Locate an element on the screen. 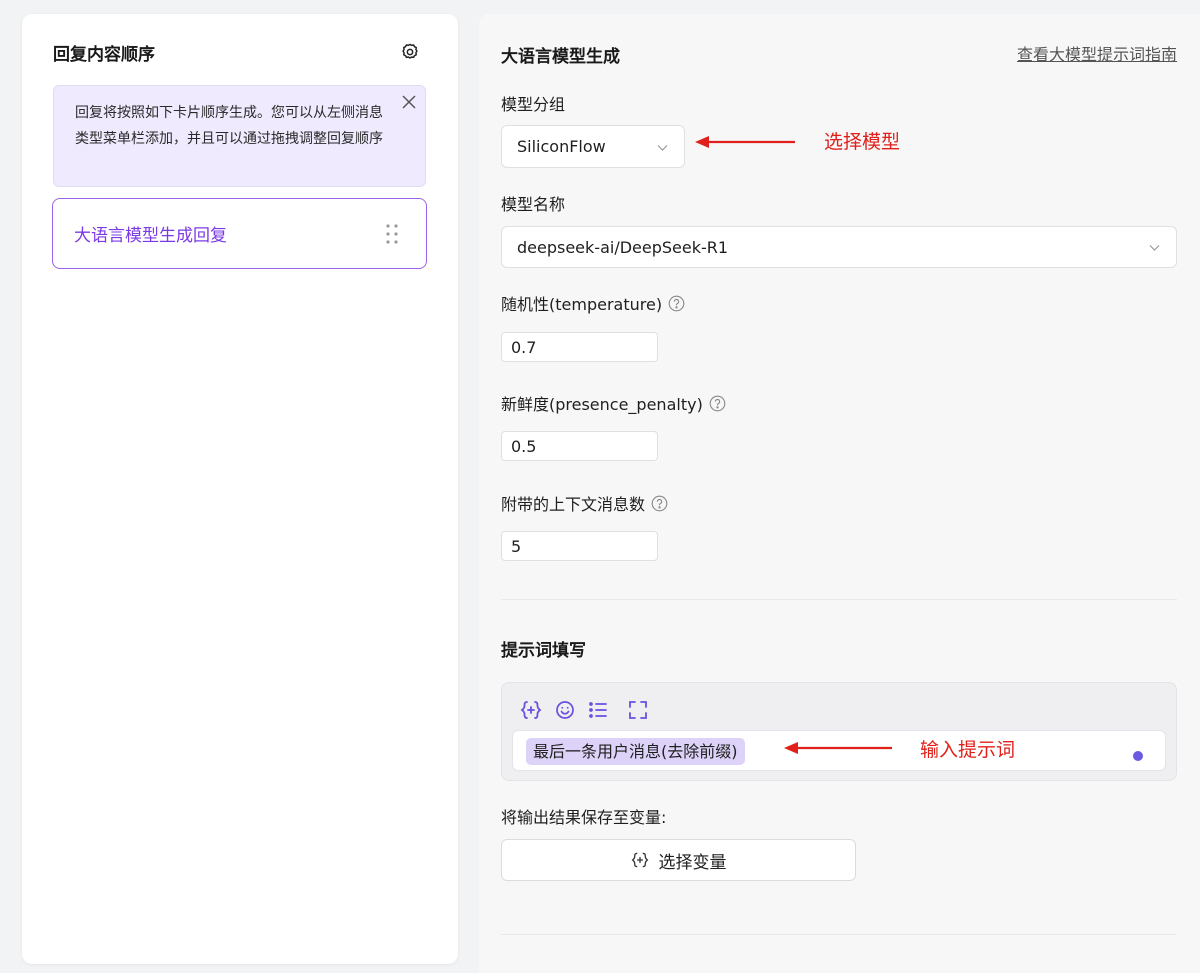  temperature-input: 0.7 is located at coordinates (579, 347).